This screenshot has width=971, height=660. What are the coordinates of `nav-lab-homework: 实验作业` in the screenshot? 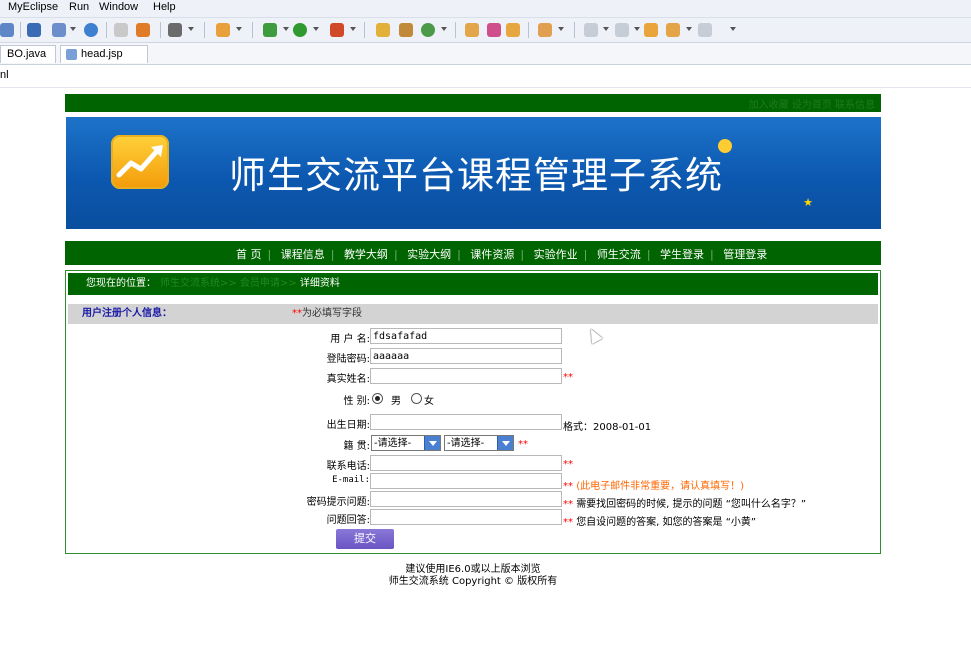 It's located at (556, 254).